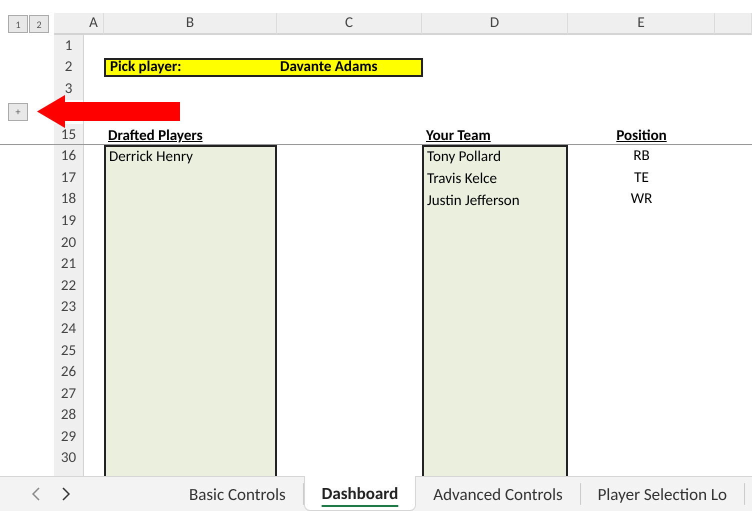  I want to click on column-header: B, so click(190, 24).